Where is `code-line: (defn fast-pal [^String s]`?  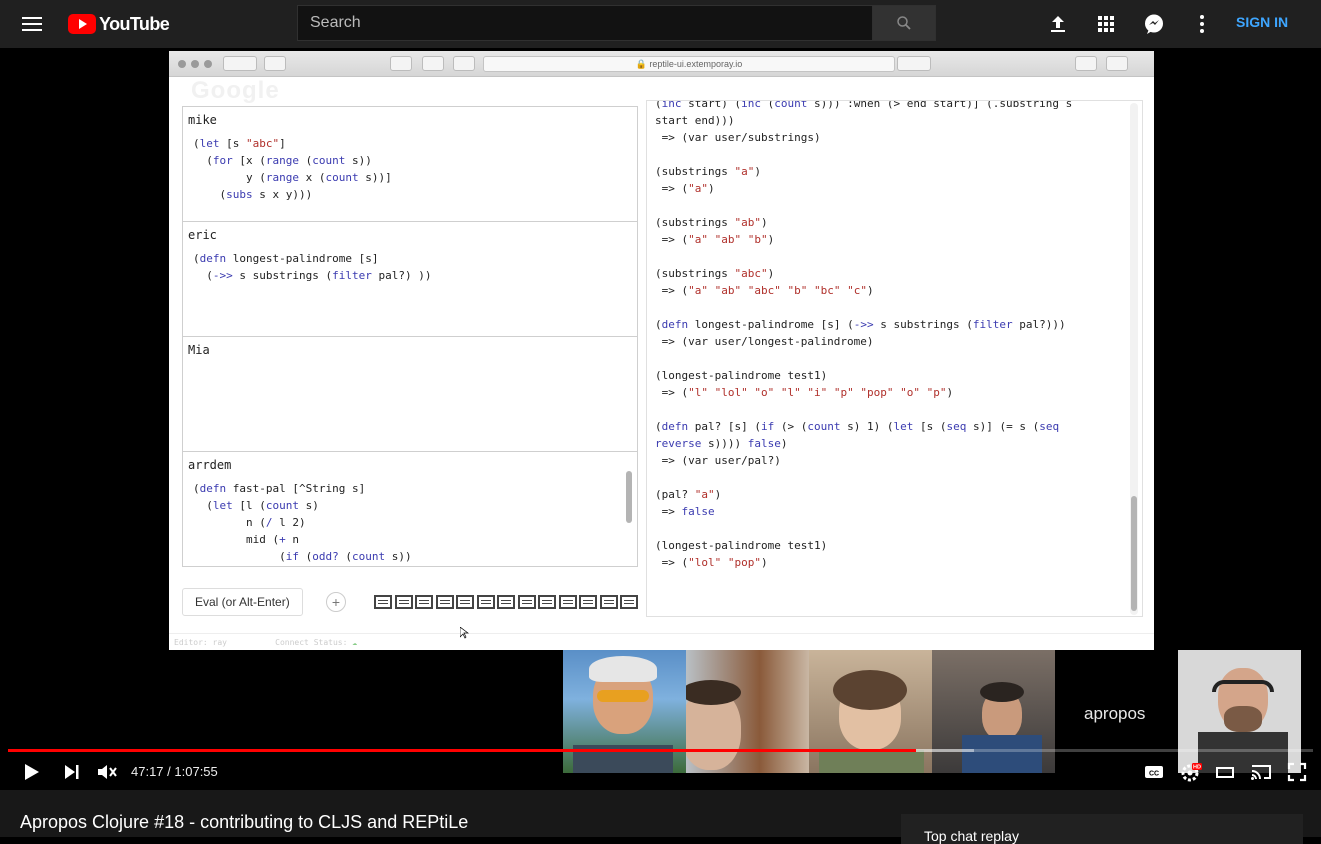 code-line: (defn fast-pal [^String s] is located at coordinates (279, 488).